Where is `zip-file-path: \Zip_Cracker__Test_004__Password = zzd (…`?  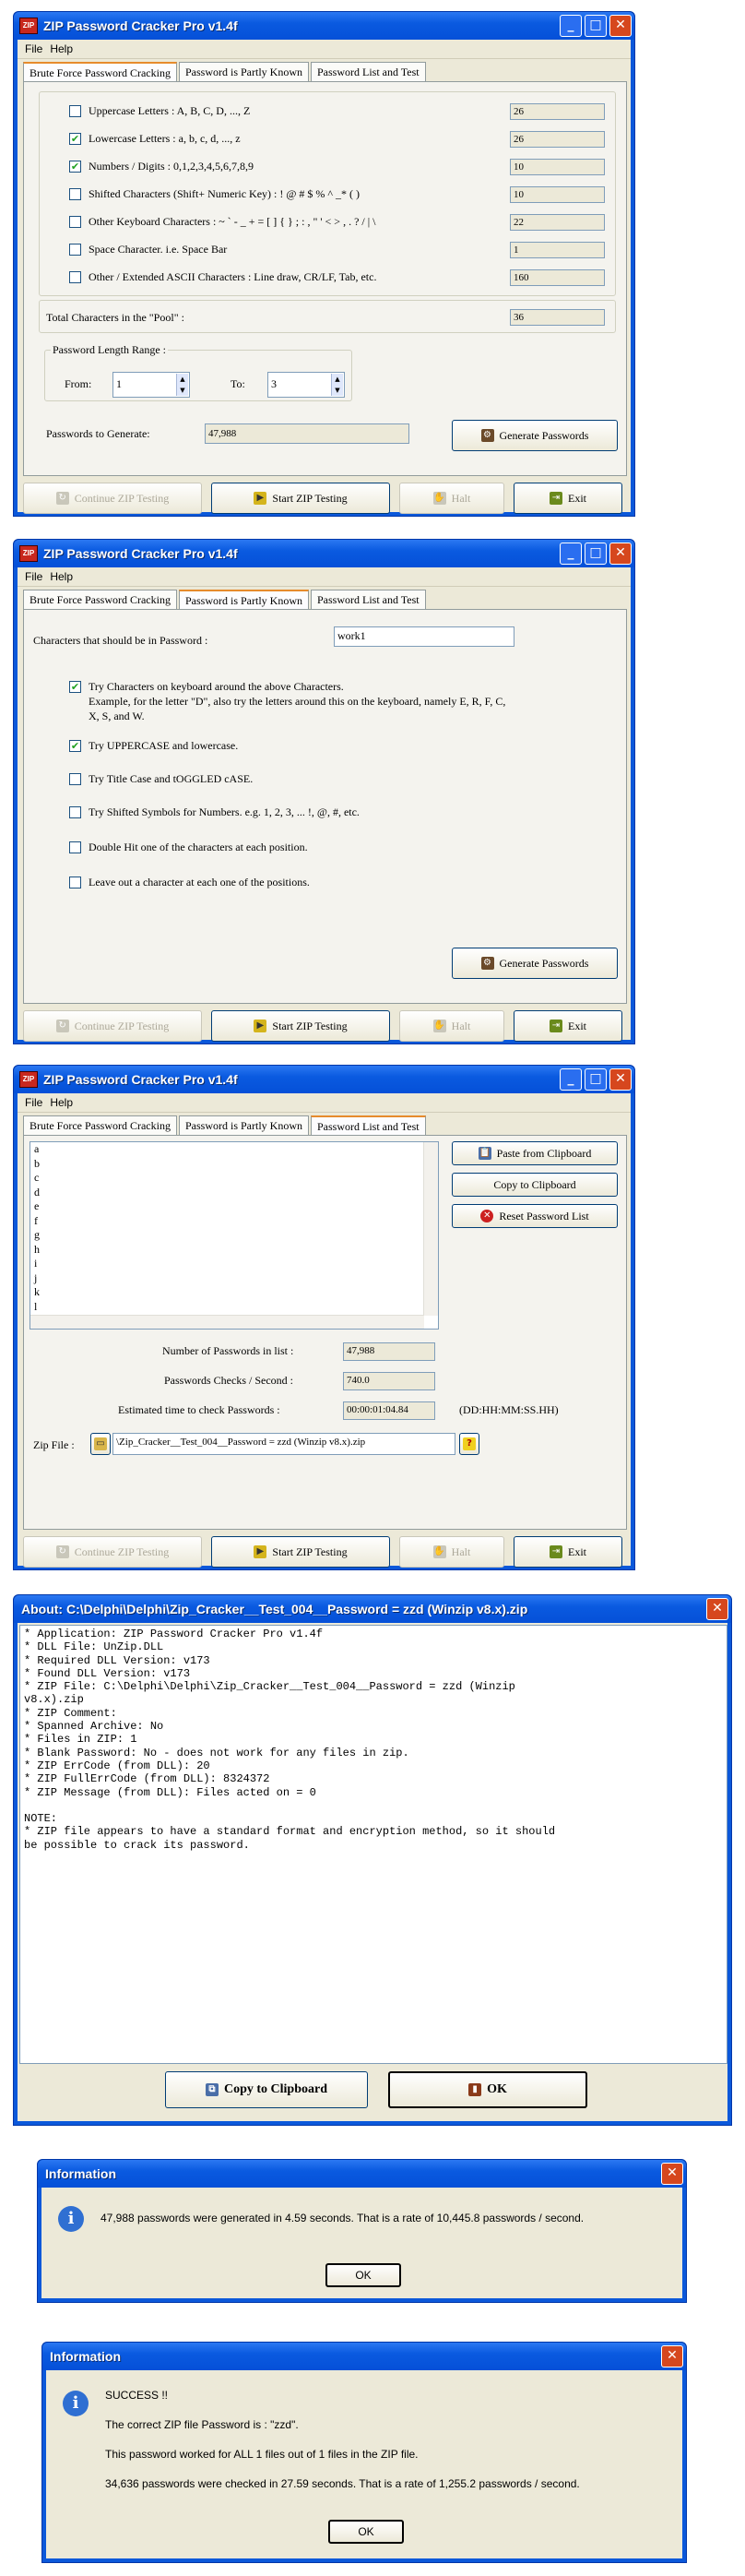
zip-file-path: \Zip_Cracker__Test_004__Password = zzd (… is located at coordinates (284, 1444).